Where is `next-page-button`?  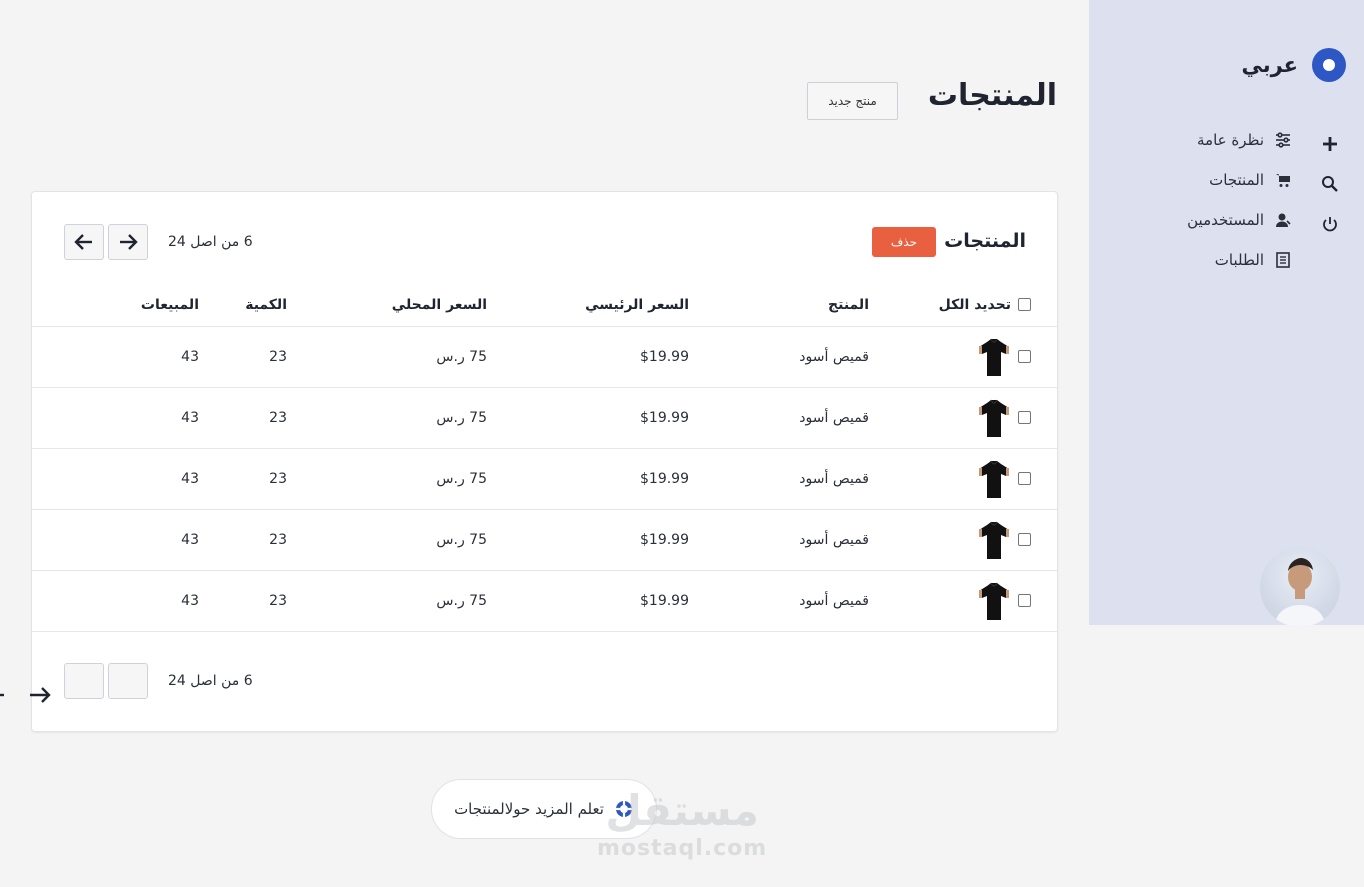 next-page-button is located at coordinates (128, 242).